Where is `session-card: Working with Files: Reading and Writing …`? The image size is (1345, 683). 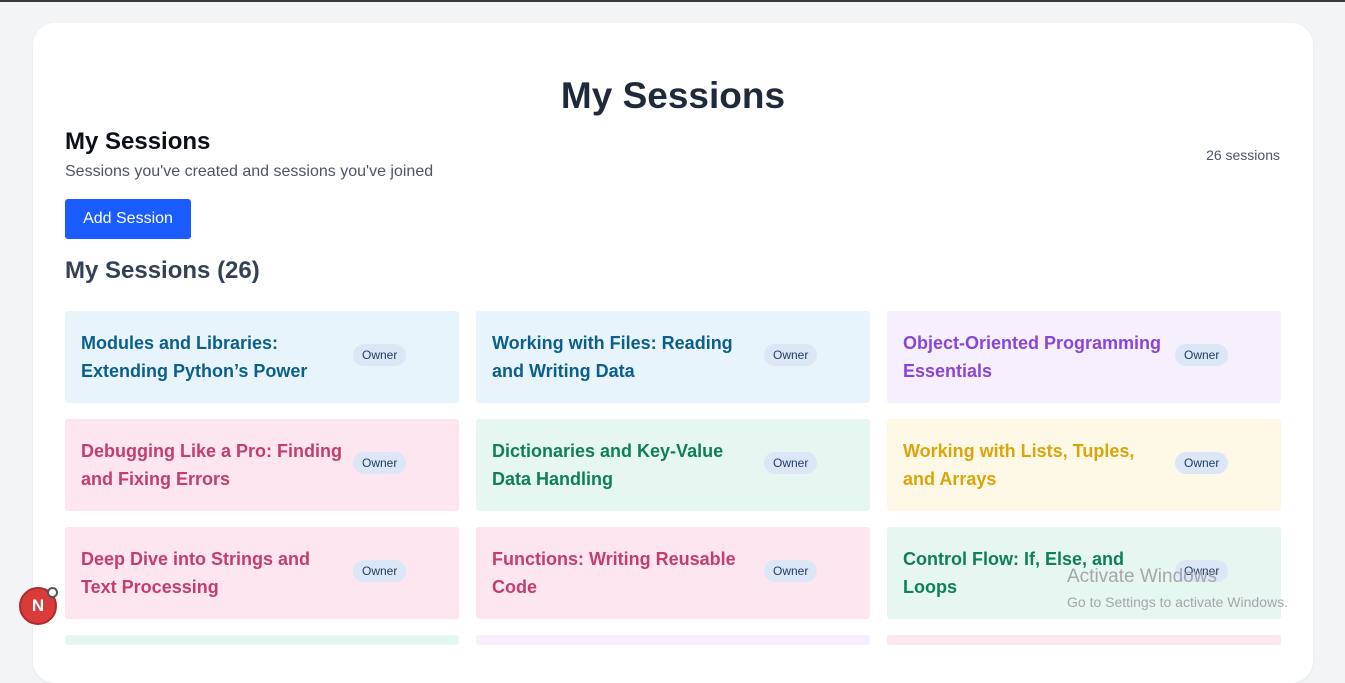 session-card: Working with Files: Reading and Writing … is located at coordinates (673, 357).